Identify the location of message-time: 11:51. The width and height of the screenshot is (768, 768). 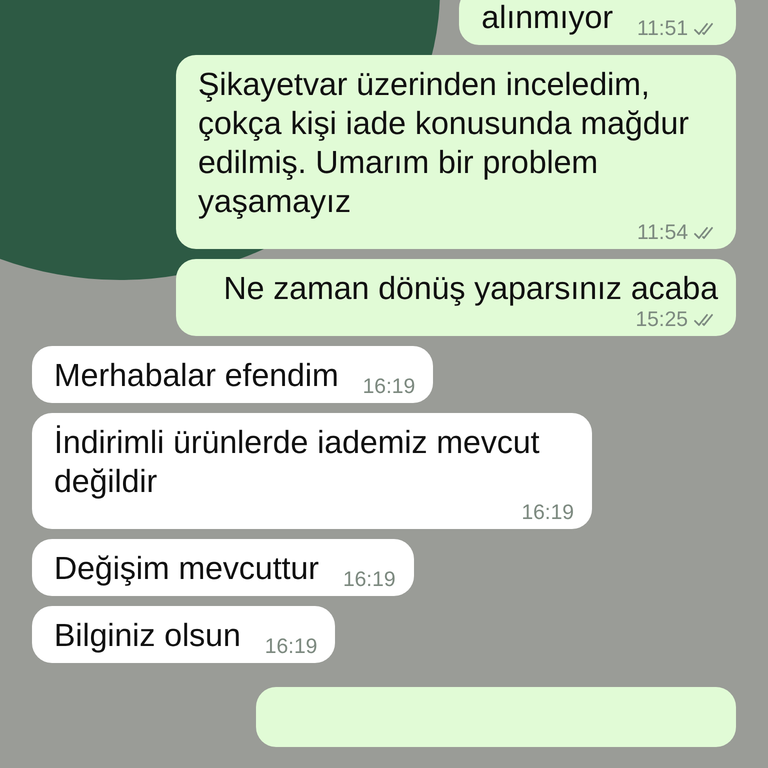
(662, 29).